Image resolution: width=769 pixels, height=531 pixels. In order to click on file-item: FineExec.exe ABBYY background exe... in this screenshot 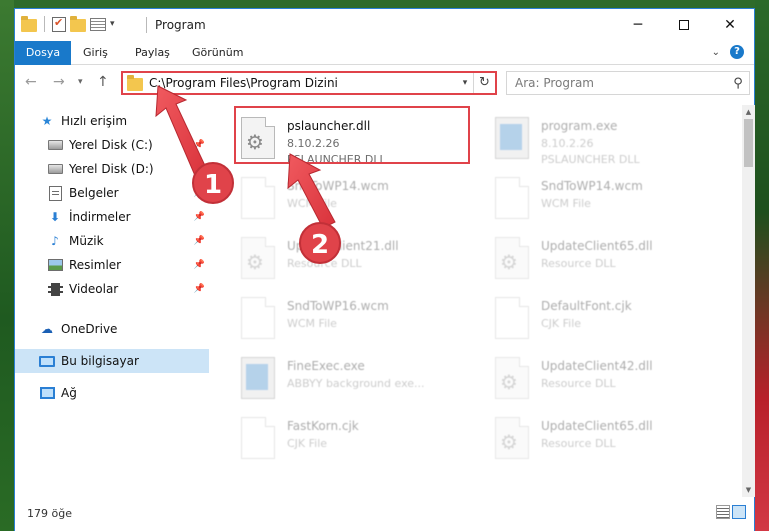, I will do `click(353, 382)`.